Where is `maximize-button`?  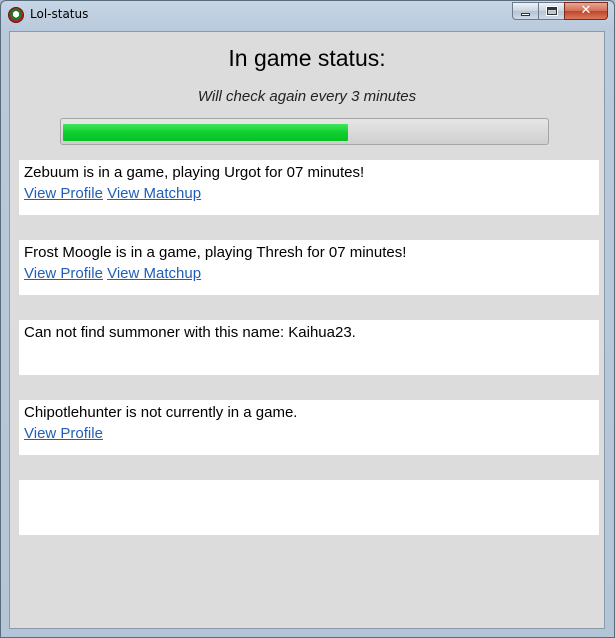 maximize-button is located at coordinates (551, 11).